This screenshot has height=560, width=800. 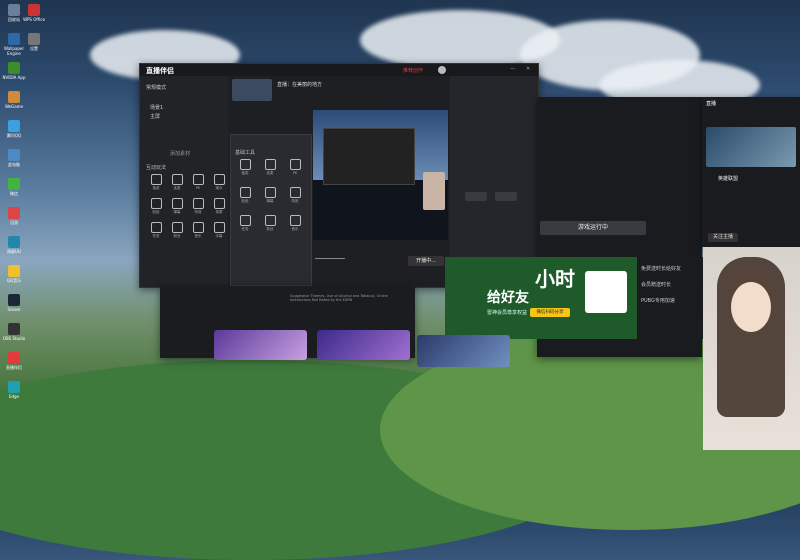 I want to click on desktop-icon: Steam, so click(x=14, y=303).